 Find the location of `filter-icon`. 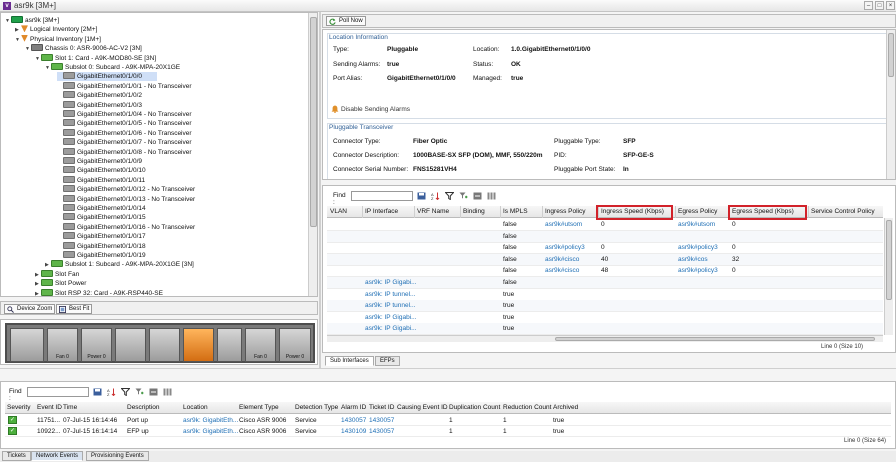

filter-icon is located at coordinates (125, 392).